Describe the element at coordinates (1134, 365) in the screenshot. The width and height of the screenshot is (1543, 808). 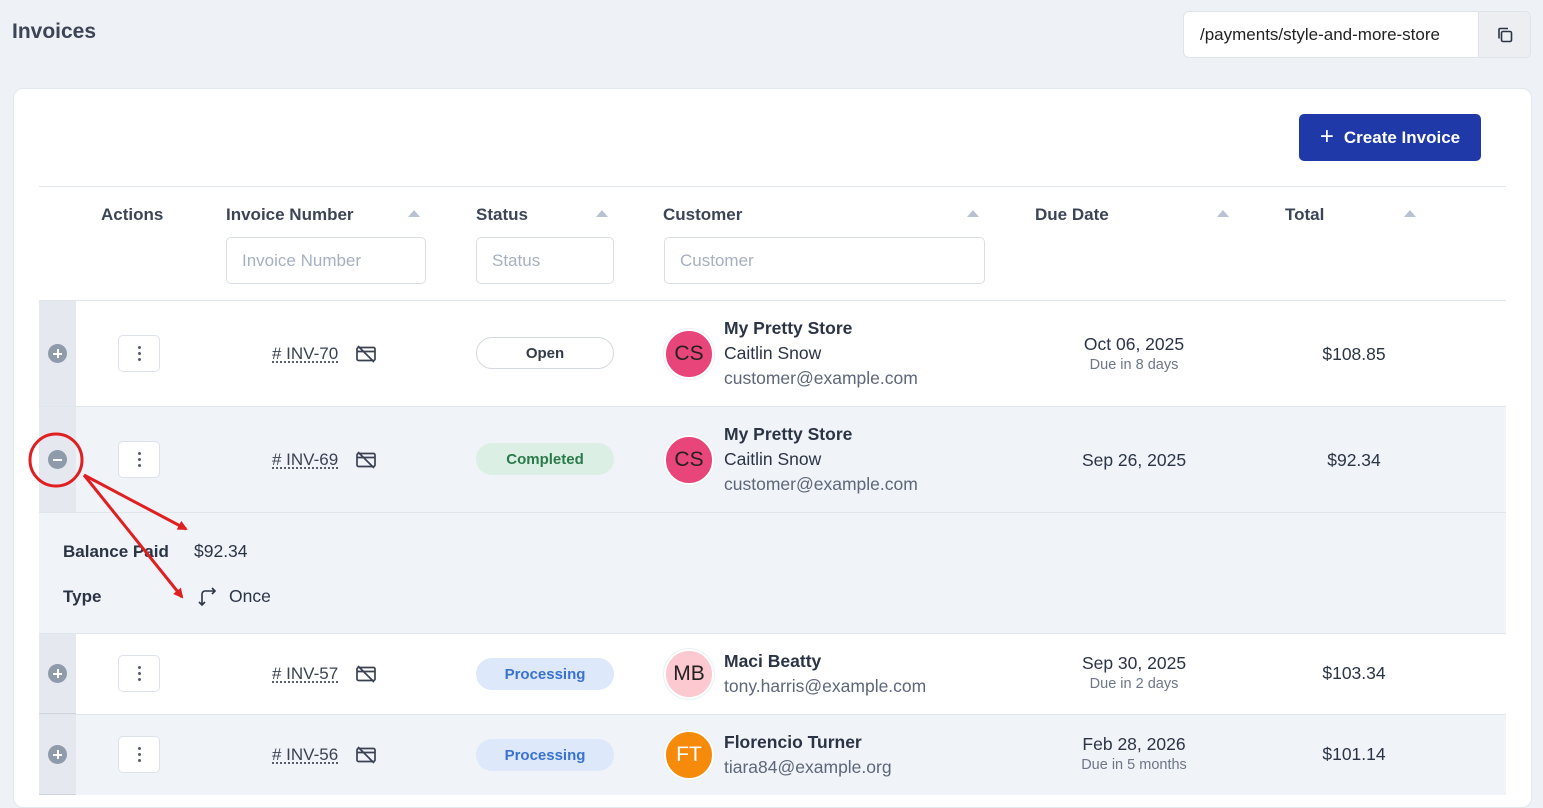
I see `due-relative: Due in 8 days` at that location.